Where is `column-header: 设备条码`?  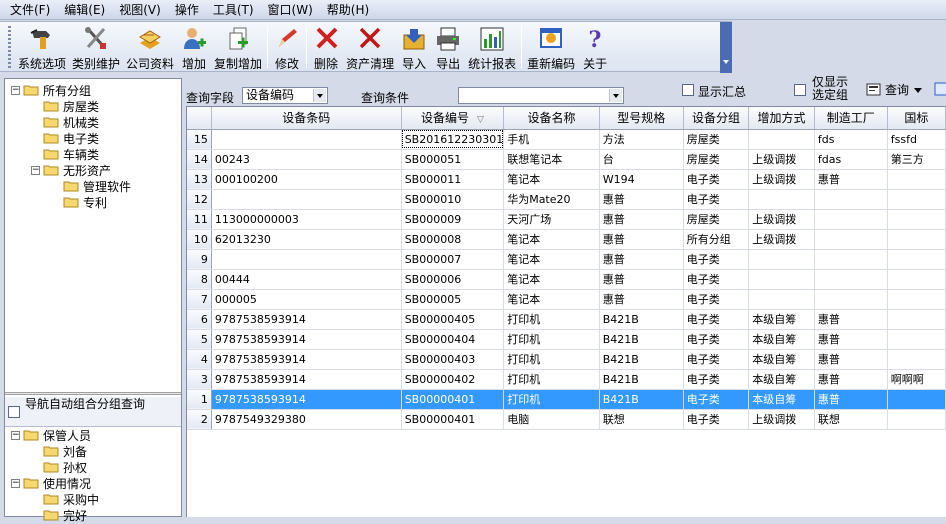 column-header: 设备条码 is located at coordinates (306, 118).